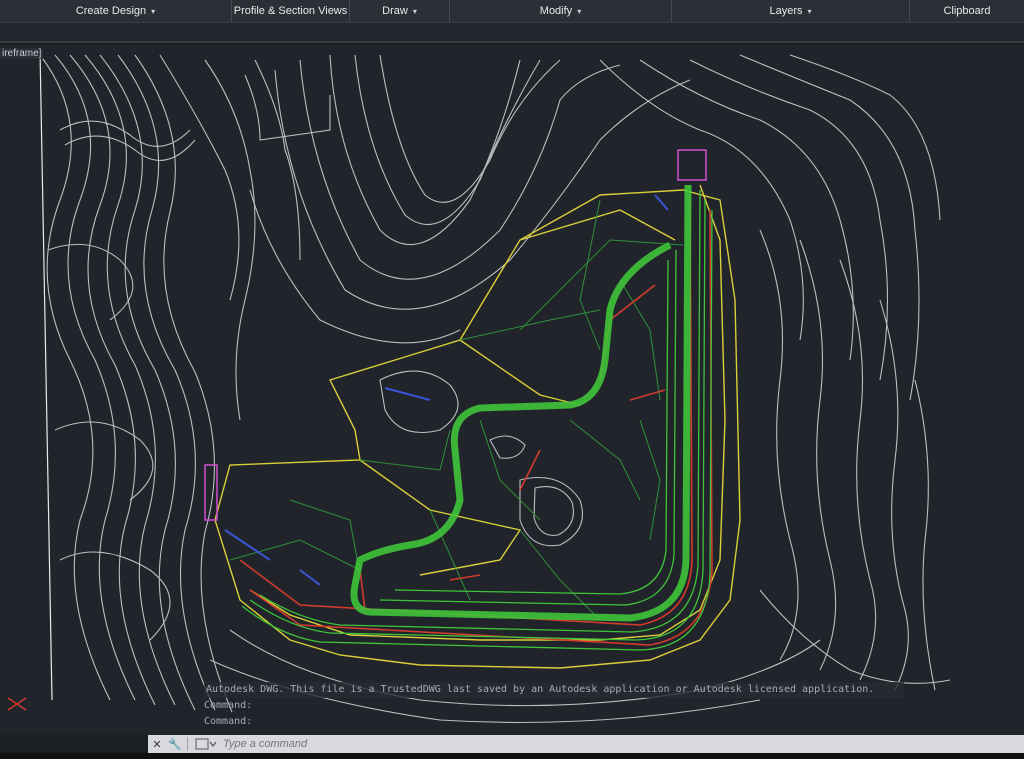 This screenshot has width=1024, height=759. I want to click on draw-panel: Draw ▾, so click(400, 11).